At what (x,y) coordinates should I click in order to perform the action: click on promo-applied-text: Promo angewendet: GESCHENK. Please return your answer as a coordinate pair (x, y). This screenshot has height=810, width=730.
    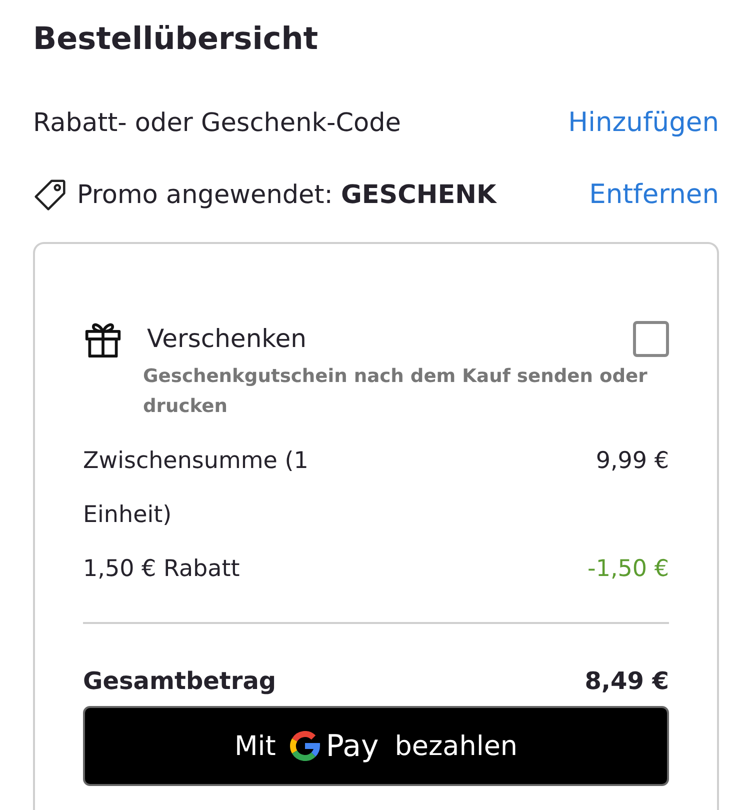
    Looking at the image, I should click on (286, 195).